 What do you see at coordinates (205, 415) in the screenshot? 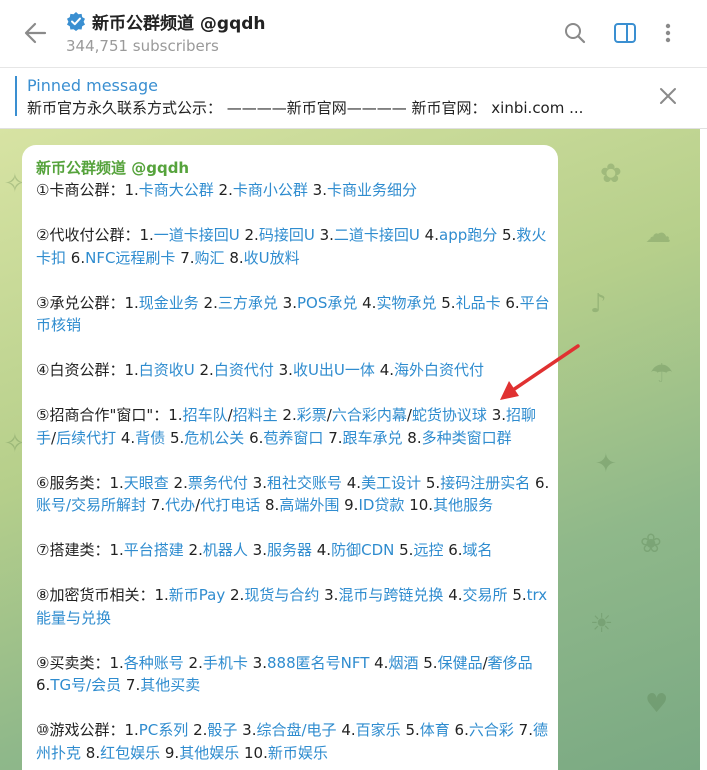
I see `message-link: 招车队` at bounding box center [205, 415].